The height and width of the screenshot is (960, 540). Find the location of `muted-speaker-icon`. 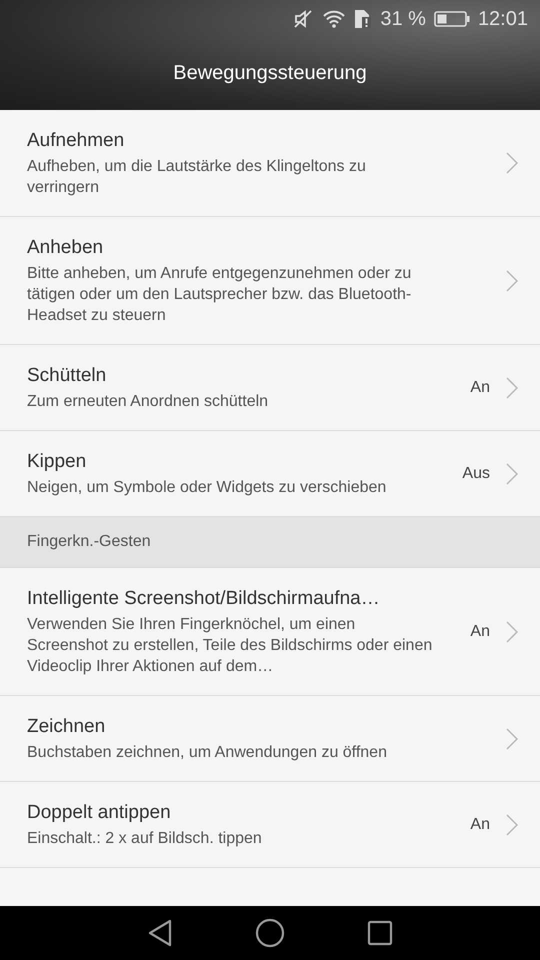

muted-speaker-icon is located at coordinates (303, 19).